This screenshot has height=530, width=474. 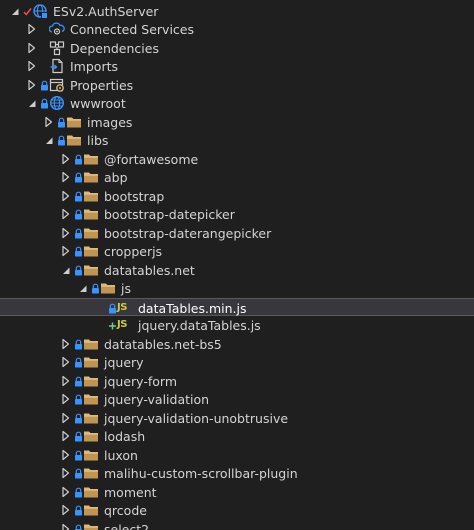 I want to click on tree-item-label: datatables.net-bs5, so click(x=163, y=344).